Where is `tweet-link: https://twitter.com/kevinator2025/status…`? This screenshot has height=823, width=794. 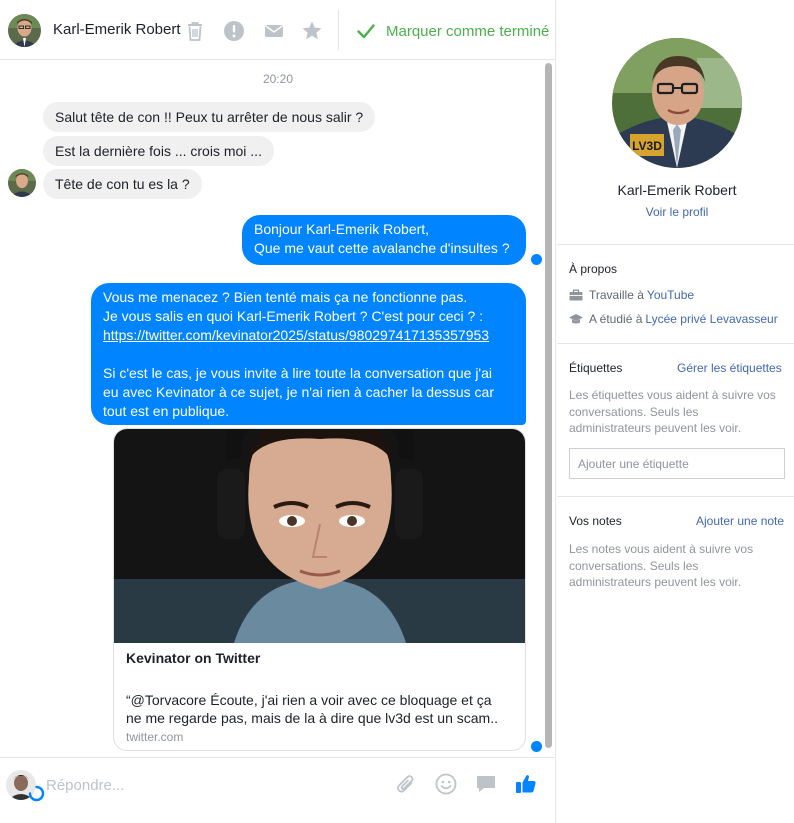
tweet-link: https://twitter.com/kevinator2025/status… is located at coordinates (296, 335).